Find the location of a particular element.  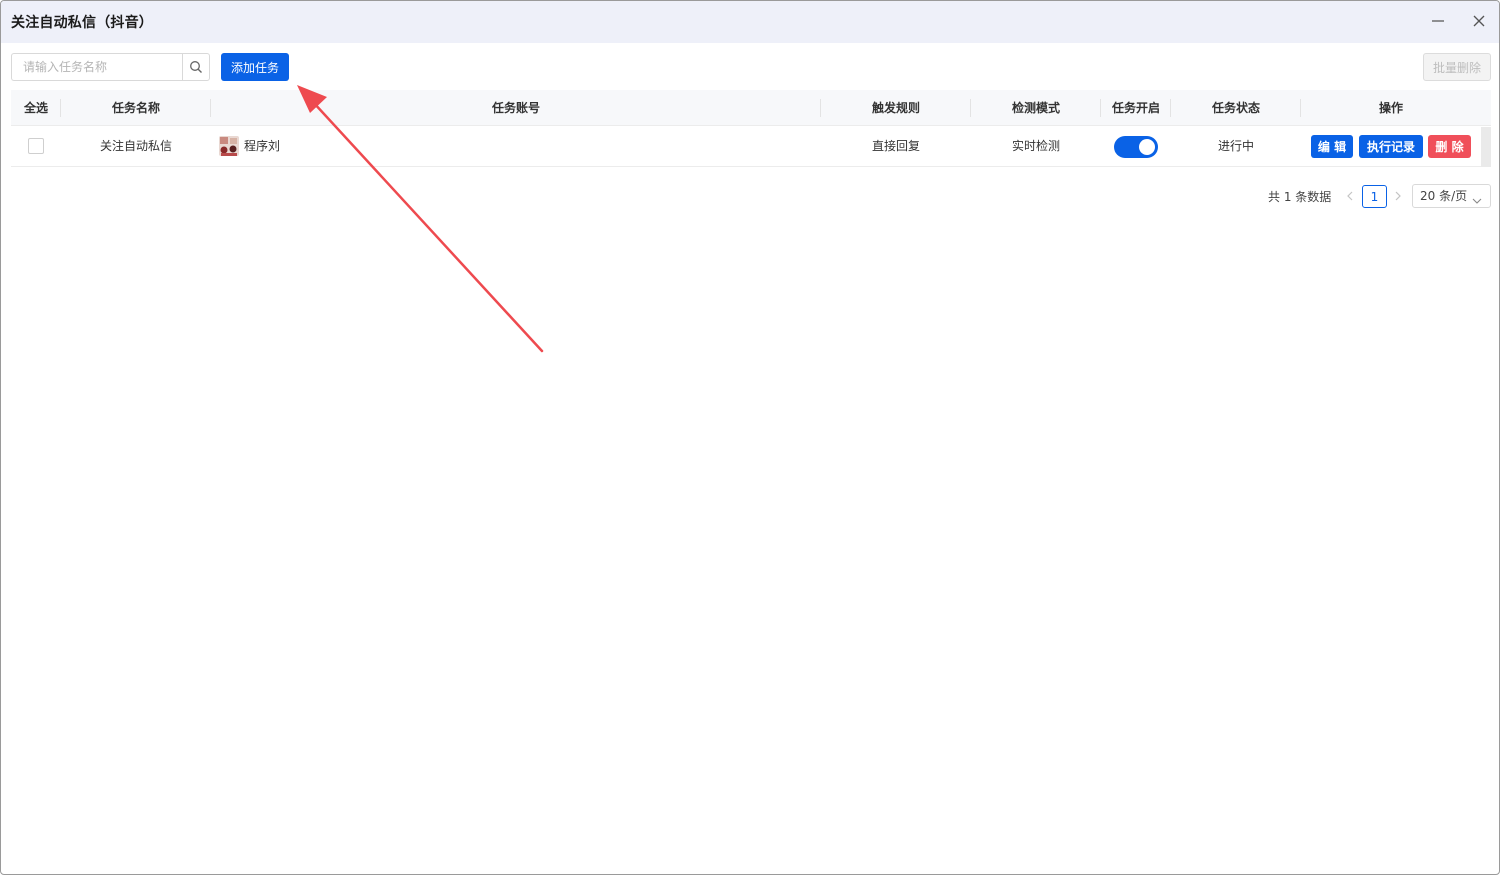

task-enabled-toggle is located at coordinates (1136, 147).